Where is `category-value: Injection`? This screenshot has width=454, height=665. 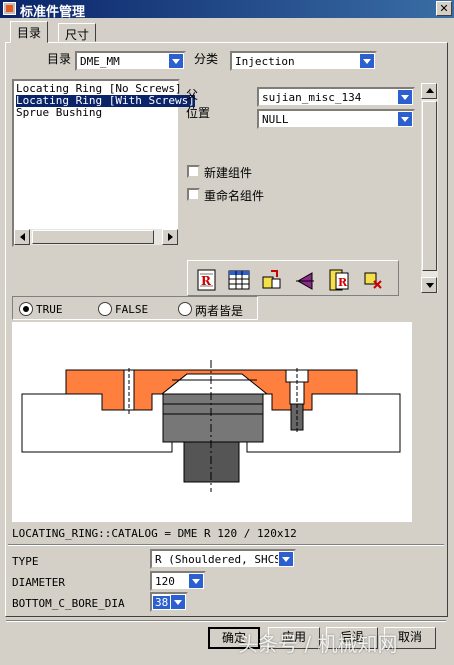 category-value: Injection is located at coordinates (265, 61).